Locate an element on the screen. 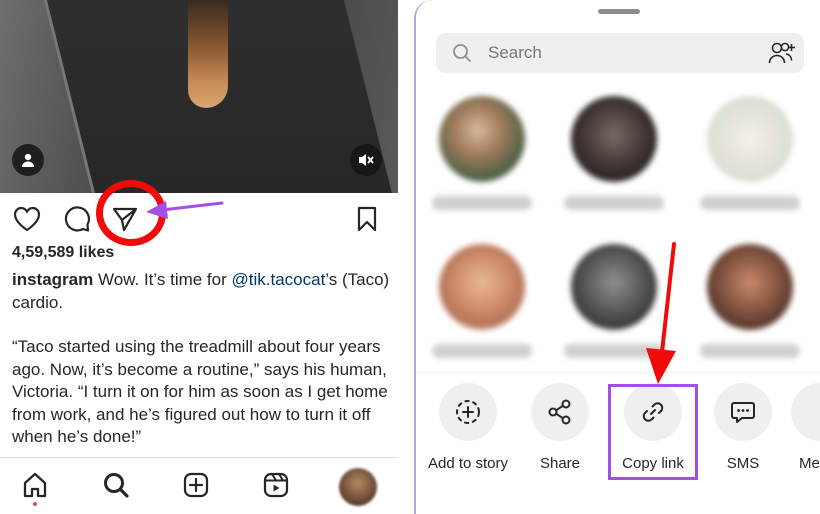 The height and width of the screenshot is (514, 820). sheet-grabber is located at coordinates (619, 11).